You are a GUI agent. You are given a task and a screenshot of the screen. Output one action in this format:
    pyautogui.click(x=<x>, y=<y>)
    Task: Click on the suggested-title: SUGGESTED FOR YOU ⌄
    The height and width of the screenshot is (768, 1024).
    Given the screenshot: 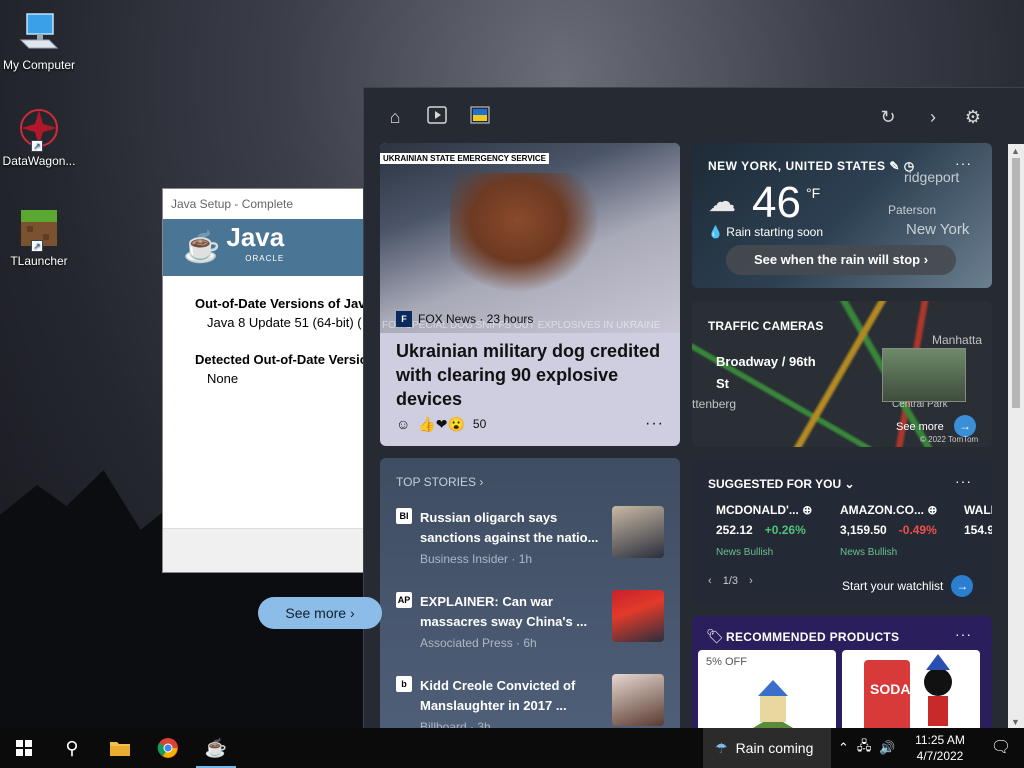 What is the action you would take?
    pyautogui.click(x=781, y=484)
    